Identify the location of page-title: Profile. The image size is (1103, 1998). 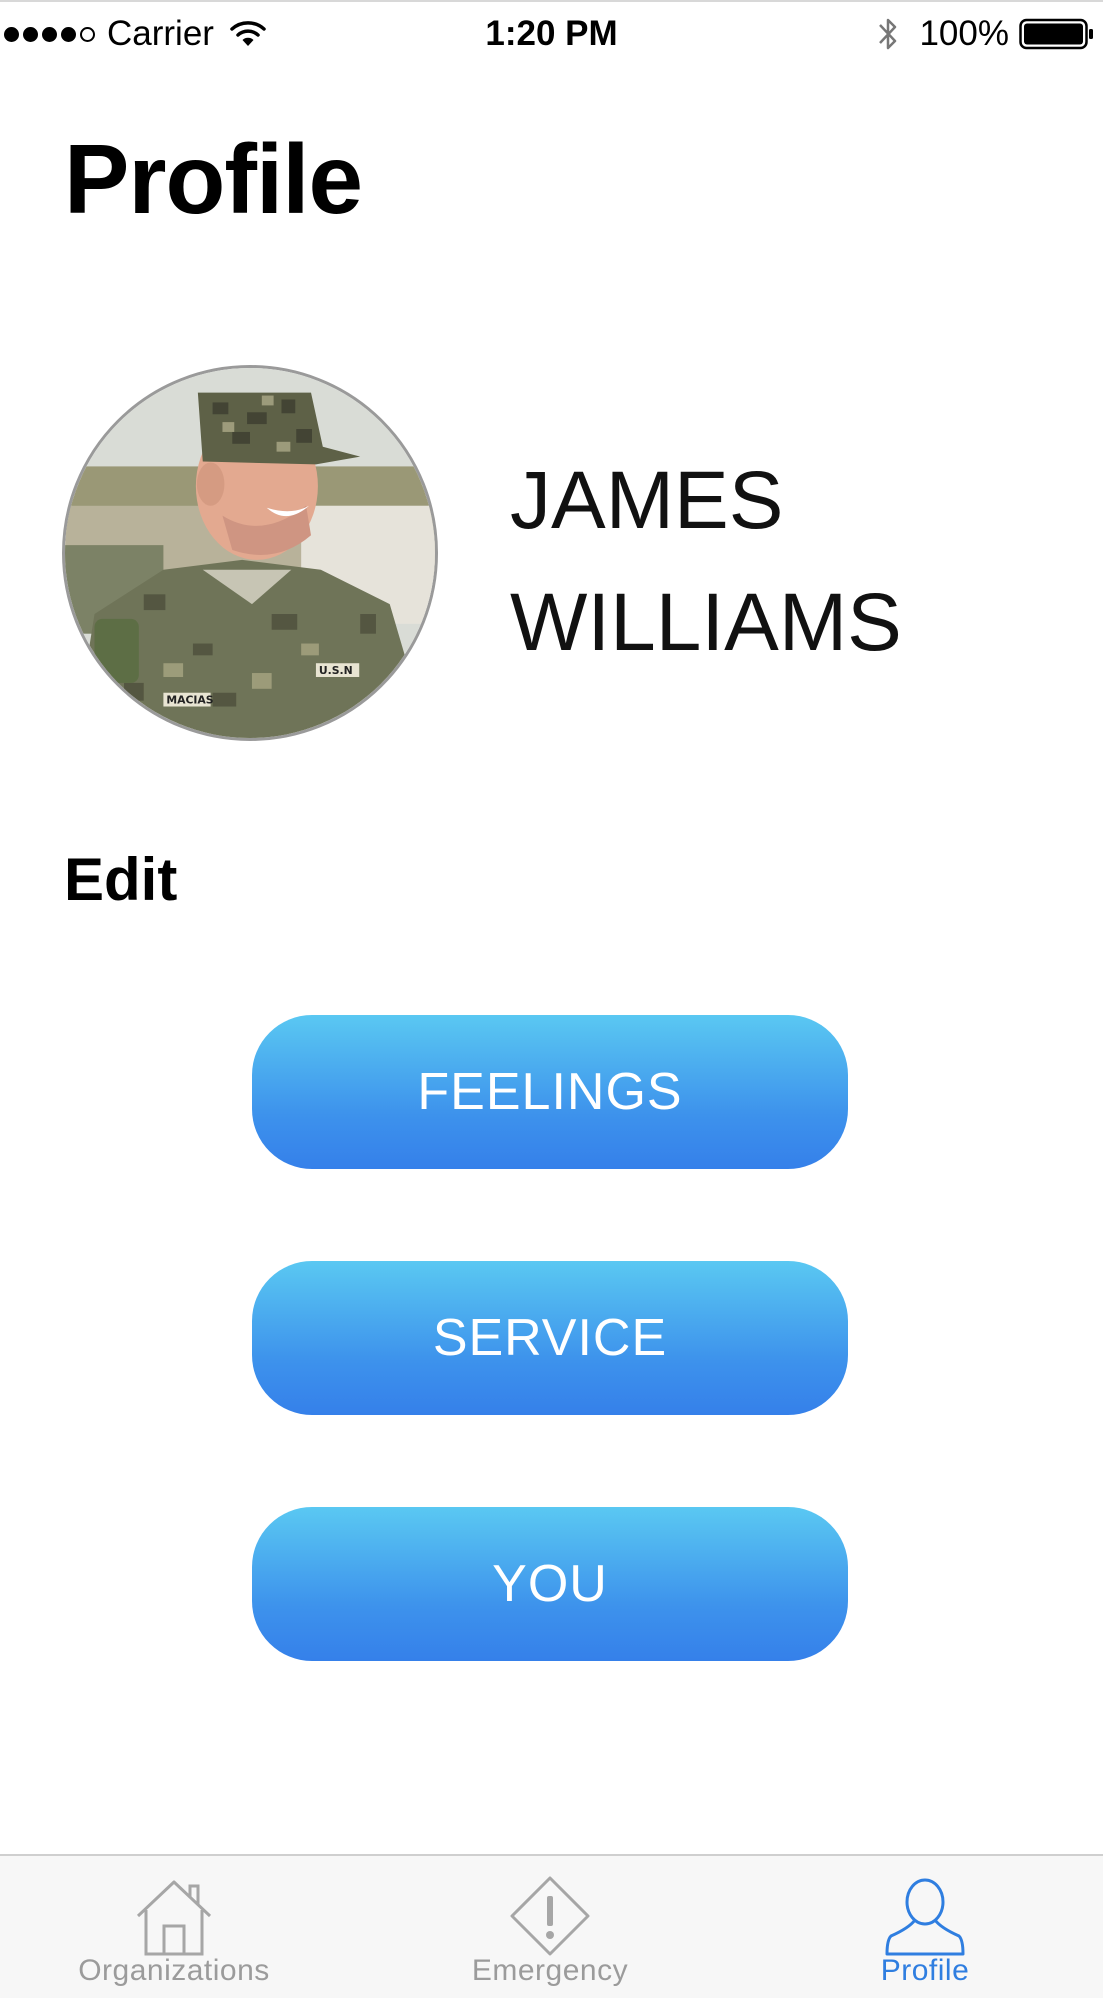
(213, 179).